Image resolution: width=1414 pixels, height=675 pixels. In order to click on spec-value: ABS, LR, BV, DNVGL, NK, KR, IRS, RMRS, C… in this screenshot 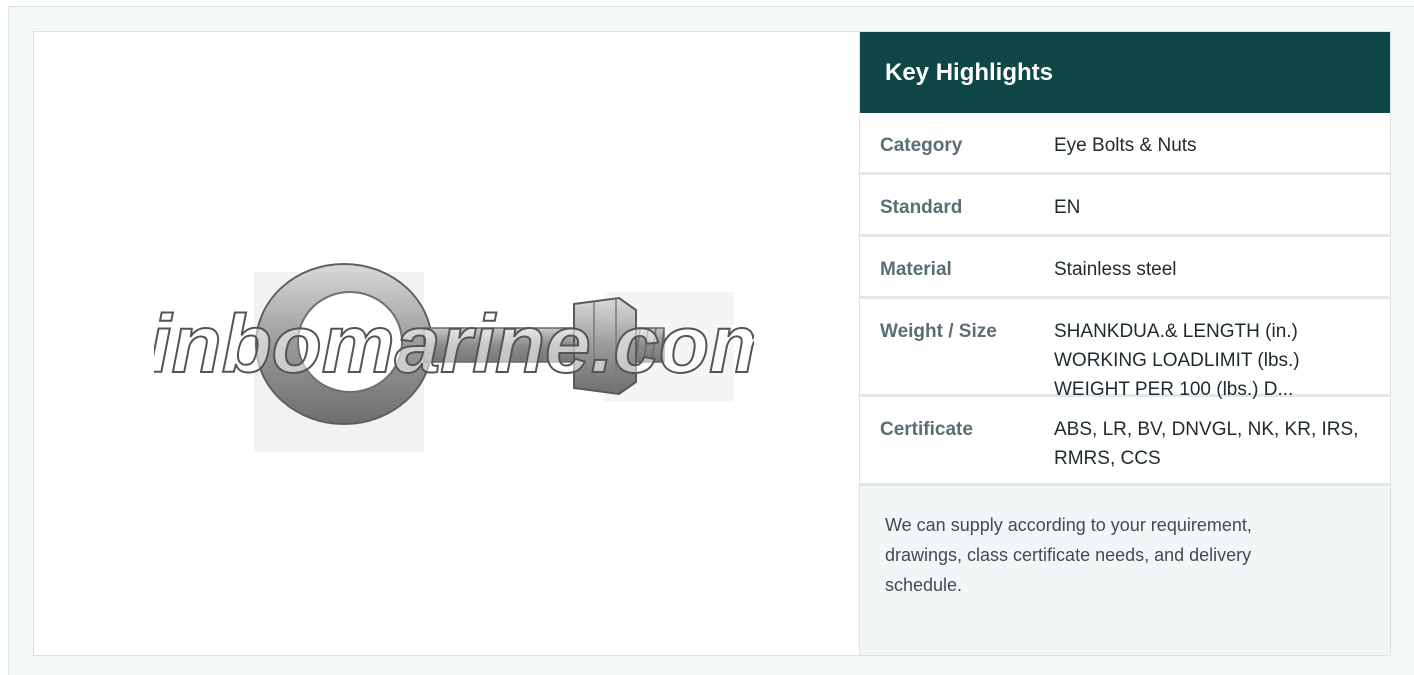, I will do `click(1206, 444)`.